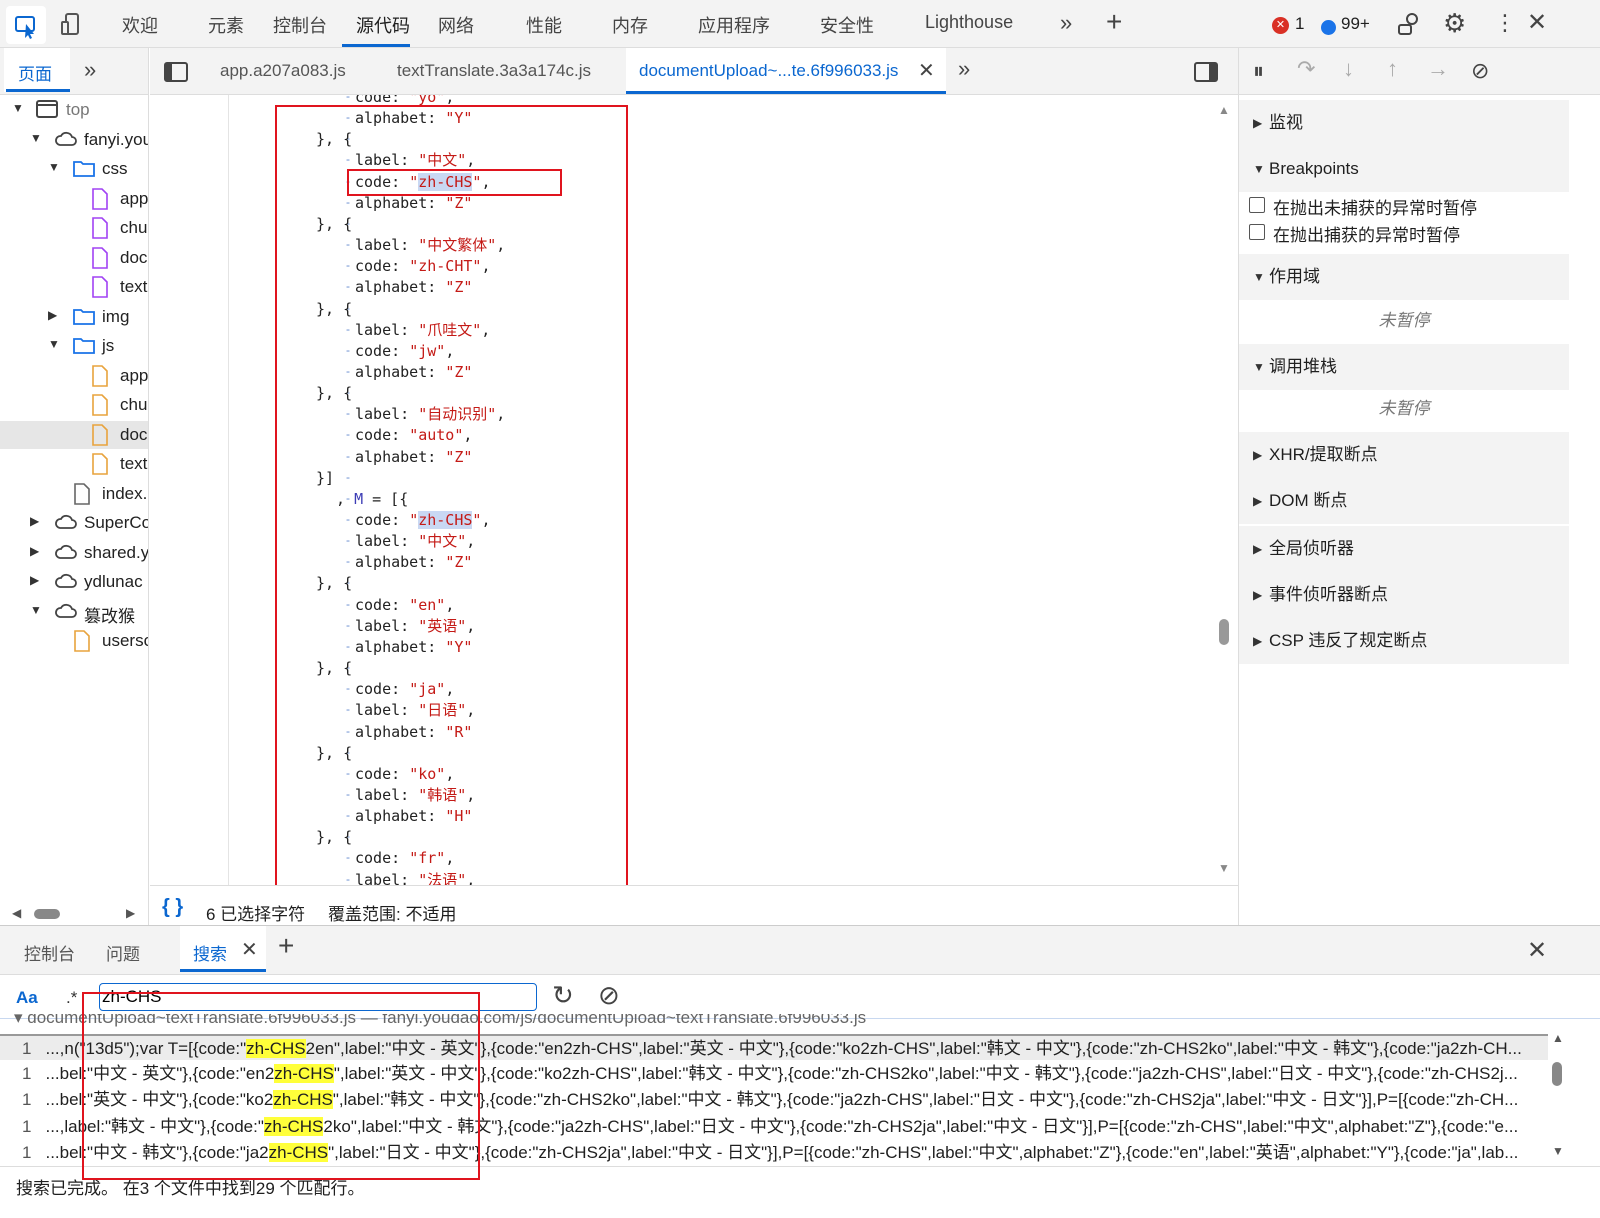  What do you see at coordinates (123, 952) in the screenshot?
I see `drawer-tab-issues: 问题` at bounding box center [123, 952].